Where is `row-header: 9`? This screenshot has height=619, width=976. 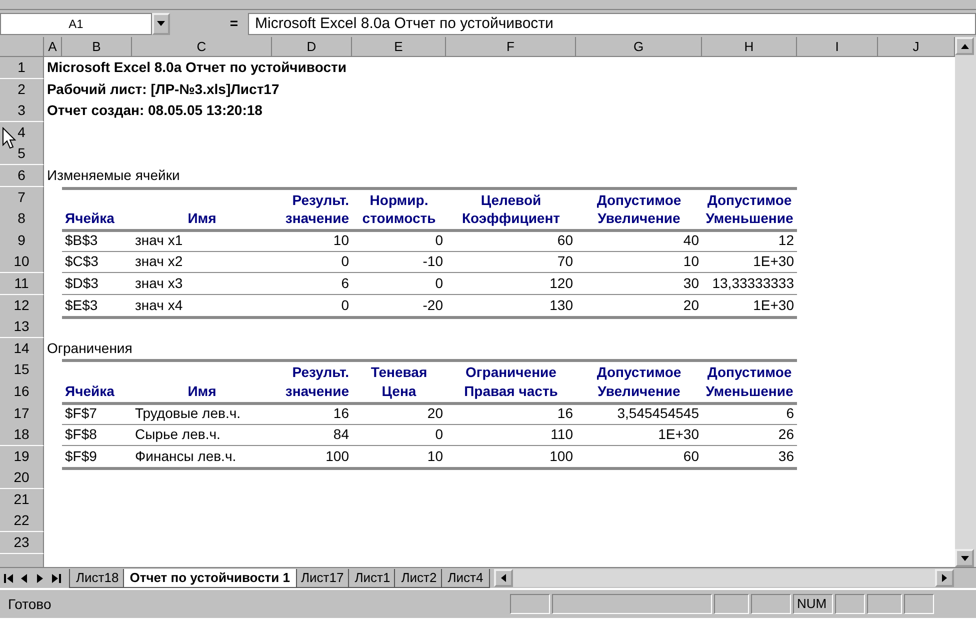 row-header: 9 is located at coordinates (22, 241).